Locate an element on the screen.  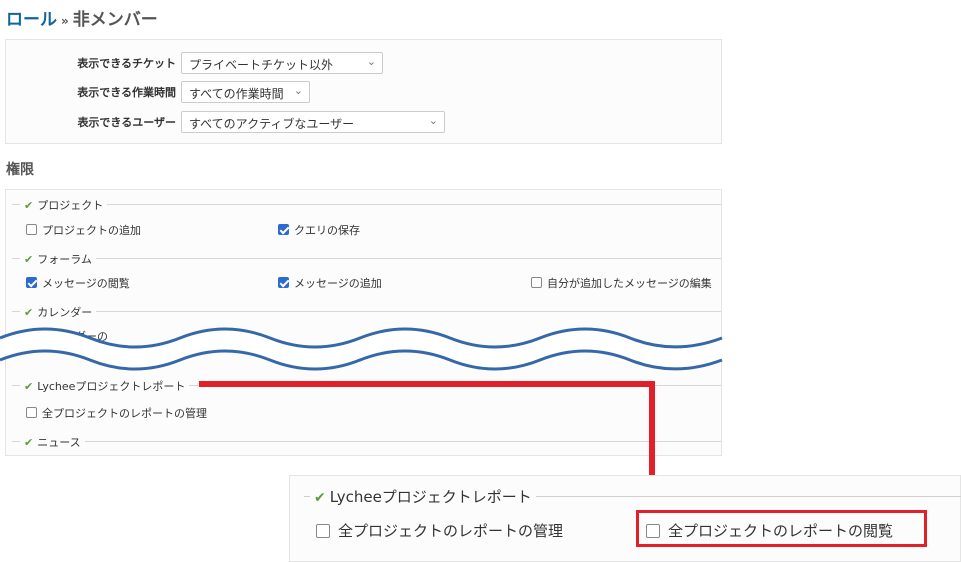
zoom-group-legend: ✔ Lycheeプロジェクトレポート is located at coordinates (423, 496).